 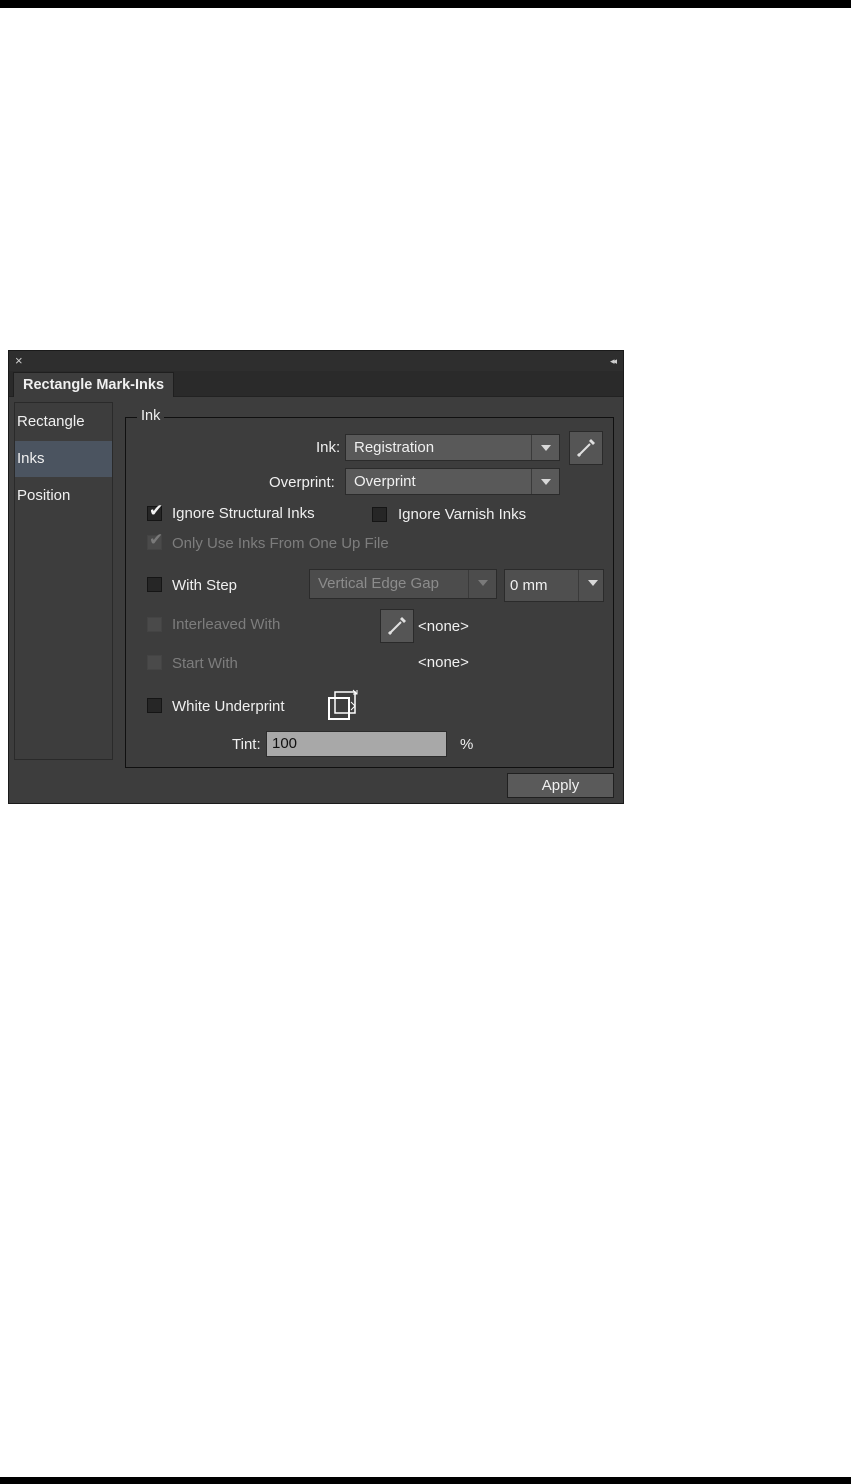 What do you see at coordinates (19, 361) in the screenshot?
I see `close-icon: ×` at bounding box center [19, 361].